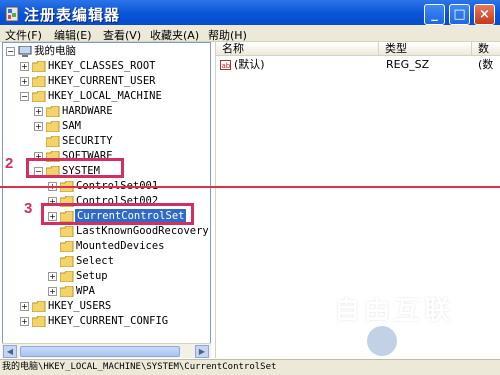 Image resolution: width=500 pixels, height=375 pixels. Describe the element at coordinates (297, 49) in the screenshot. I see `column-header-name: 名称` at that location.